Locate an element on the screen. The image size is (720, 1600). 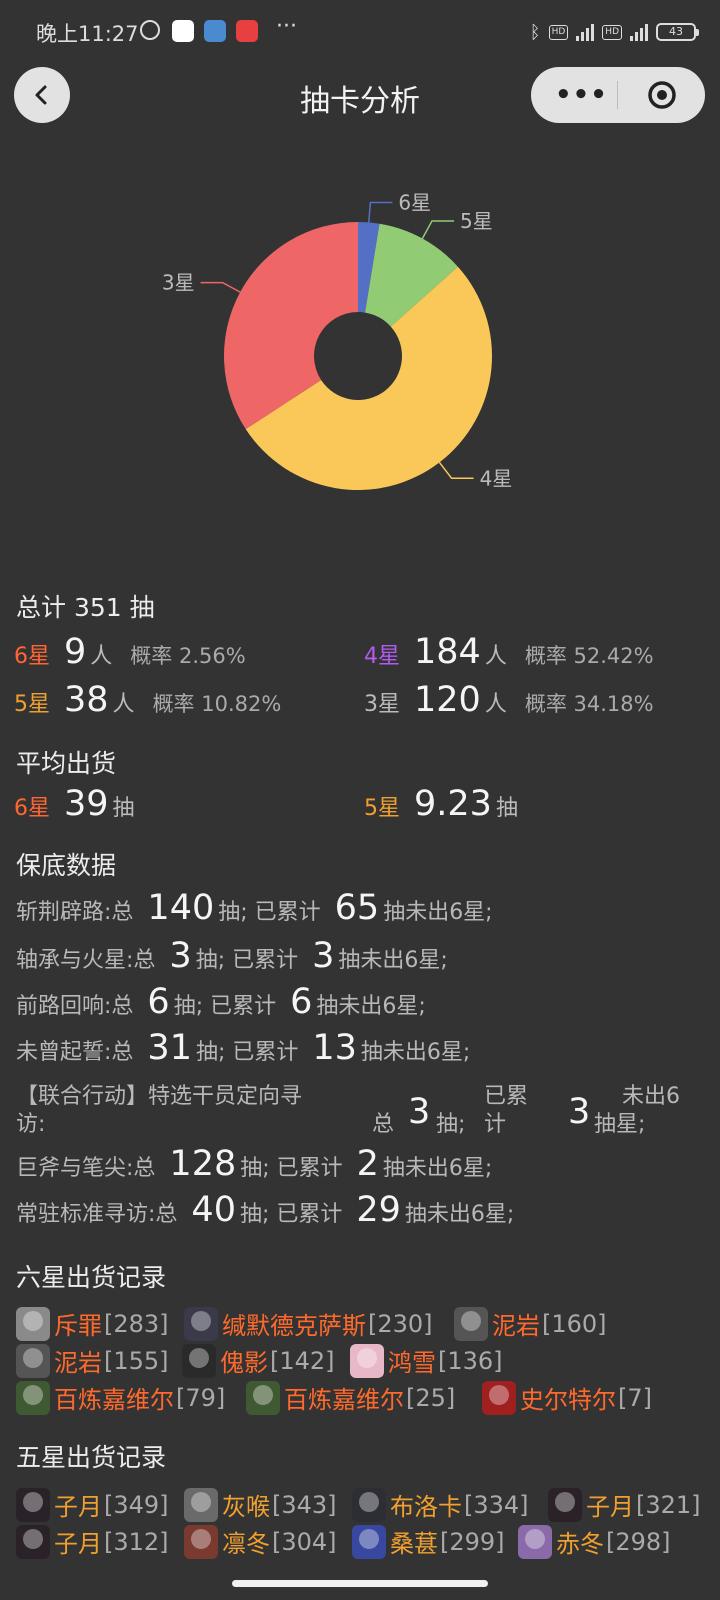
record-item: 泥岩 [155] is located at coordinates (92, 1360).